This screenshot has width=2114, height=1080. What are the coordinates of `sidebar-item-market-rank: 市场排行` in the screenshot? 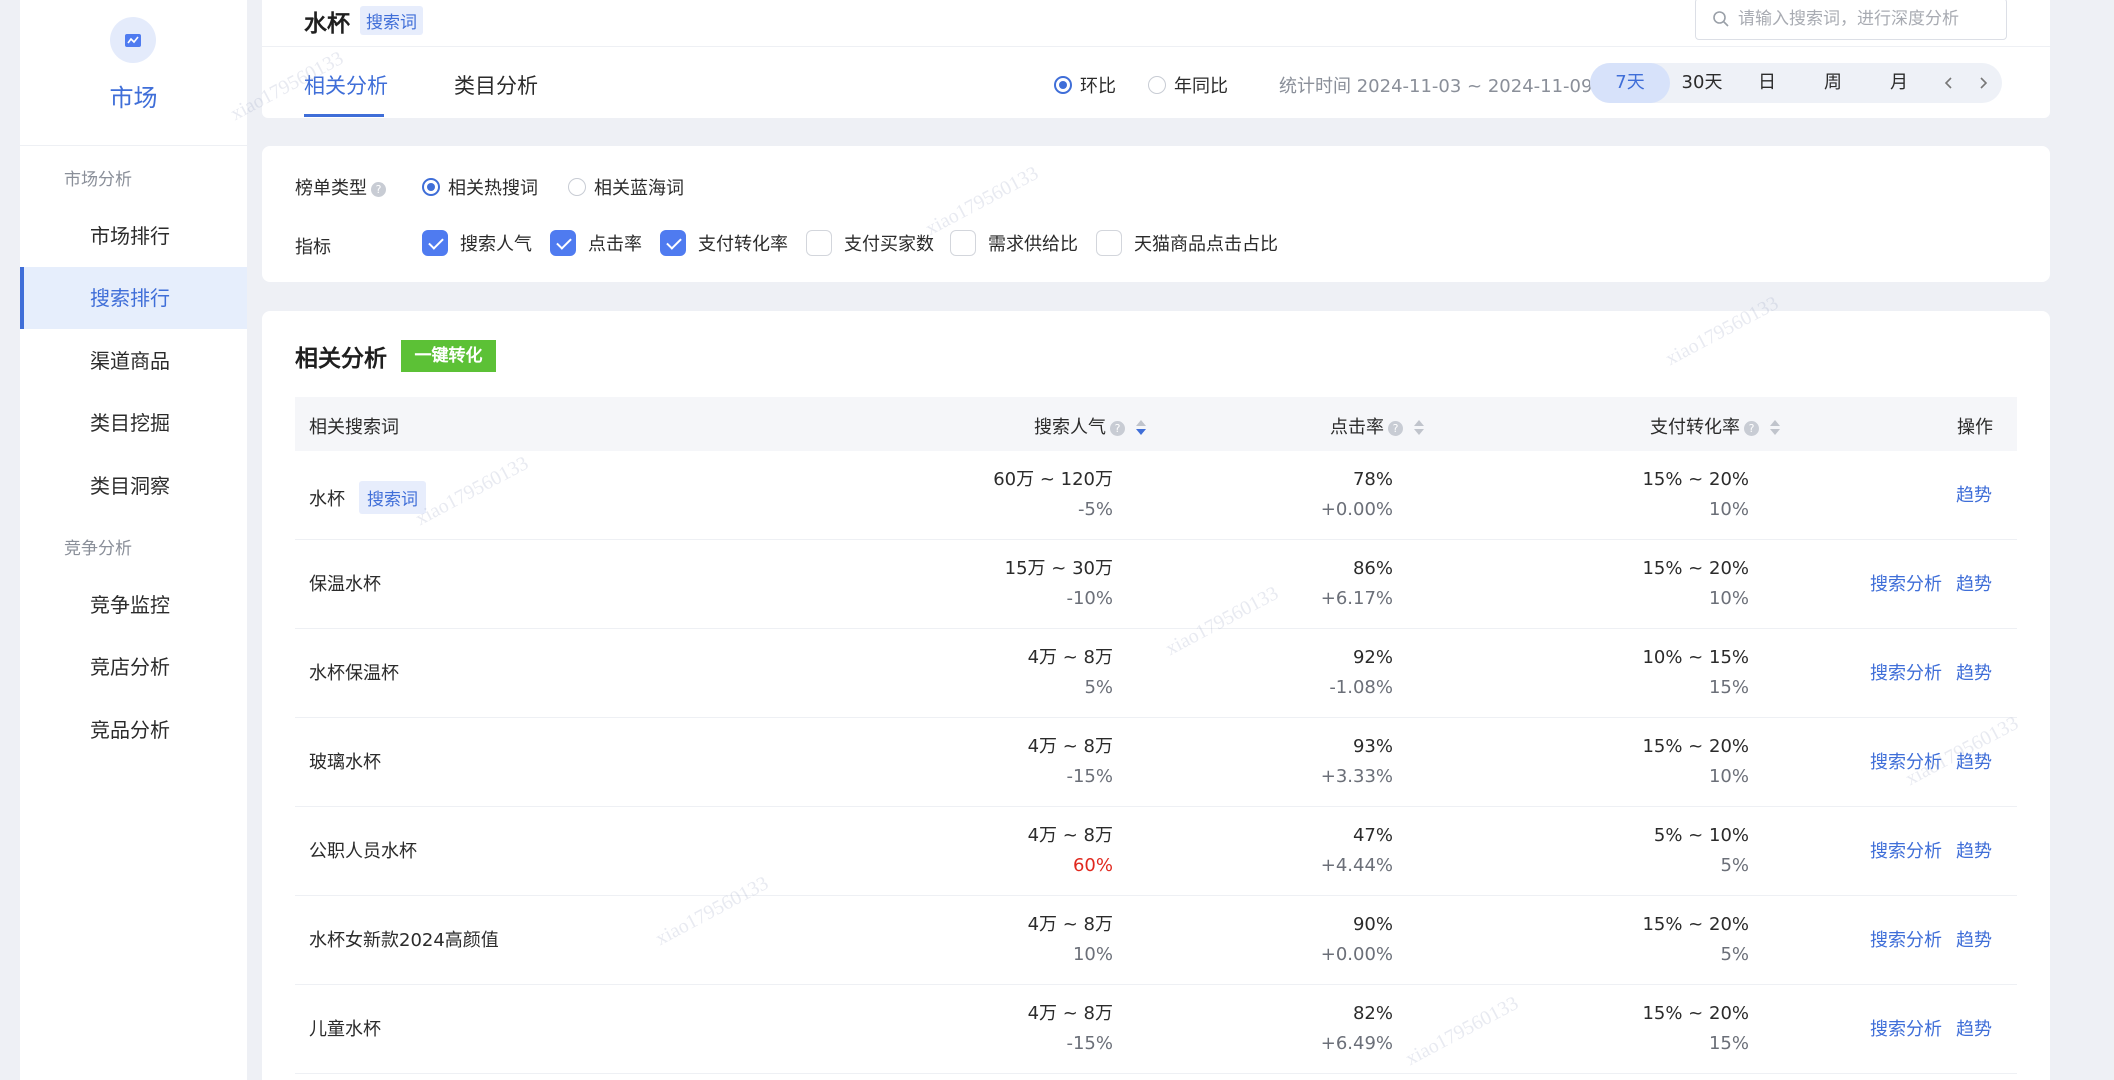 It's located at (133, 236).